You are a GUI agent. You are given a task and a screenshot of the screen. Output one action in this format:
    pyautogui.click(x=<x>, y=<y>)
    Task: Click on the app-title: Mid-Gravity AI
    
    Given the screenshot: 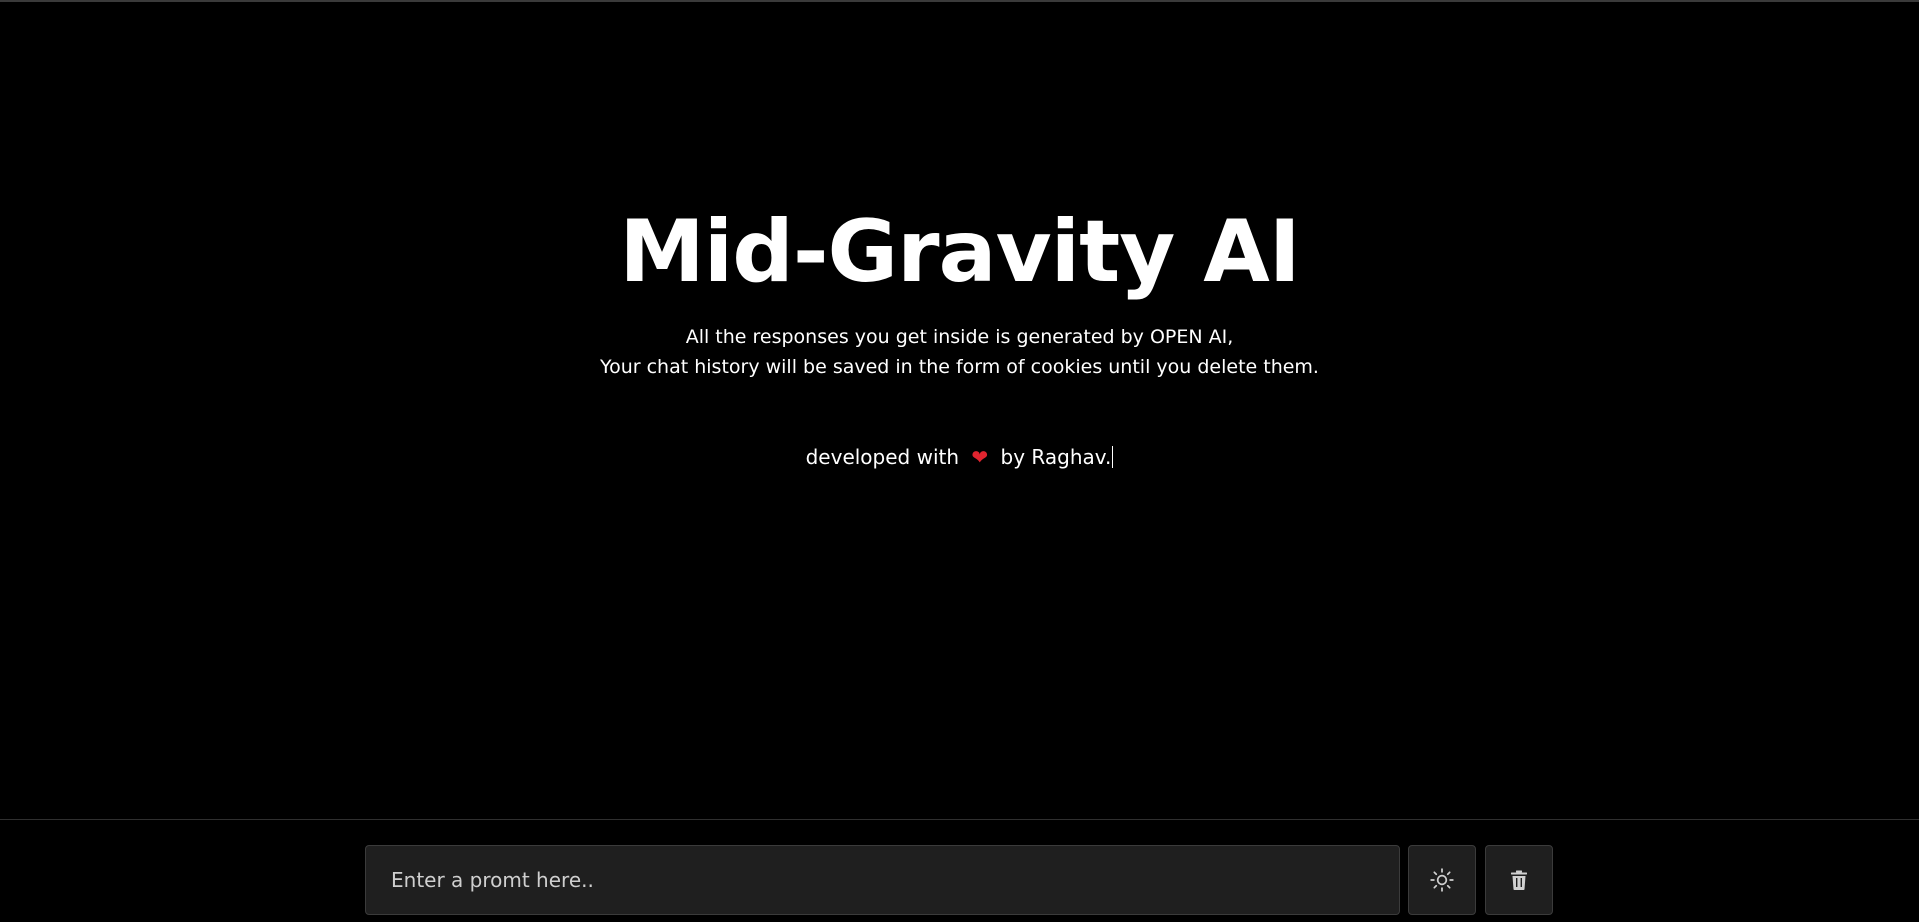 What is the action you would take?
    pyautogui.click(x=960, y=252)
    